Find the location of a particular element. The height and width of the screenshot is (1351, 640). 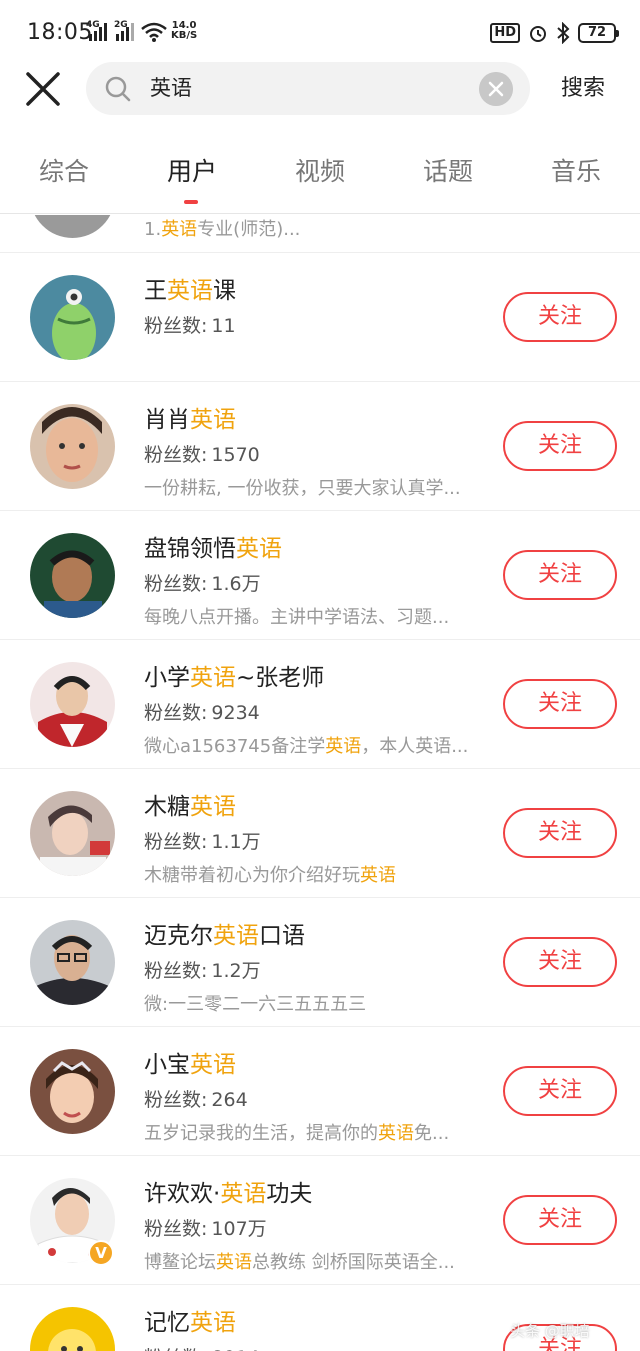

user-name: 木糖英语 is located at coordinates (190, 807).